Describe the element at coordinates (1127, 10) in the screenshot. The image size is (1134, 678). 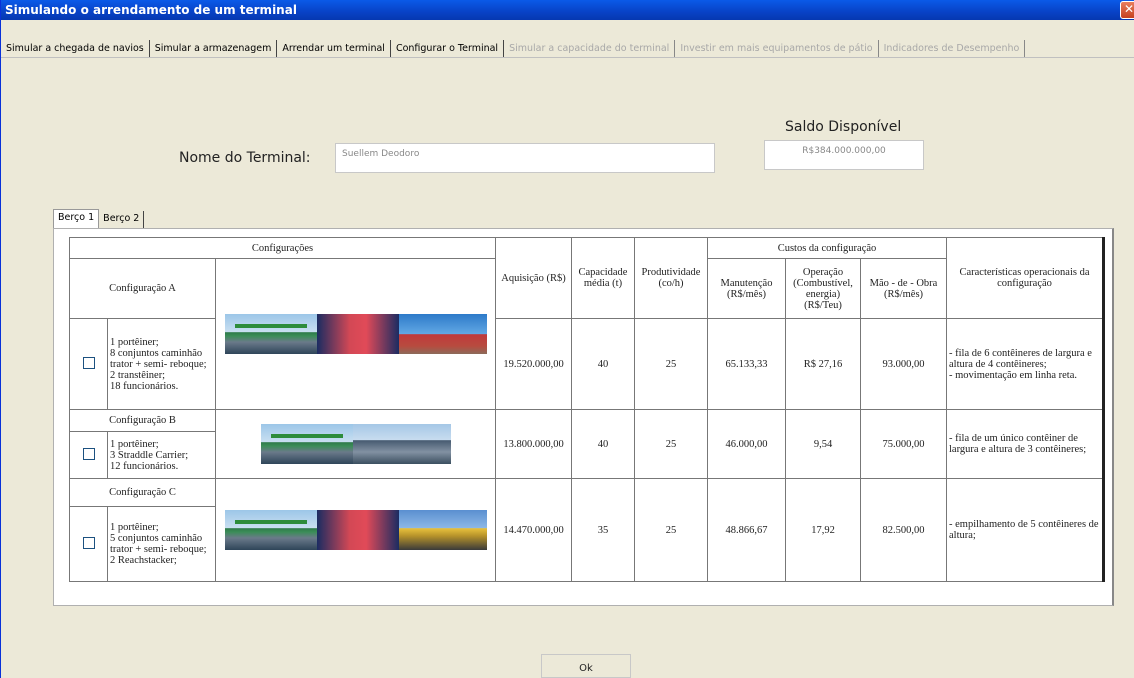
I see `close-button: ✕` at that location.